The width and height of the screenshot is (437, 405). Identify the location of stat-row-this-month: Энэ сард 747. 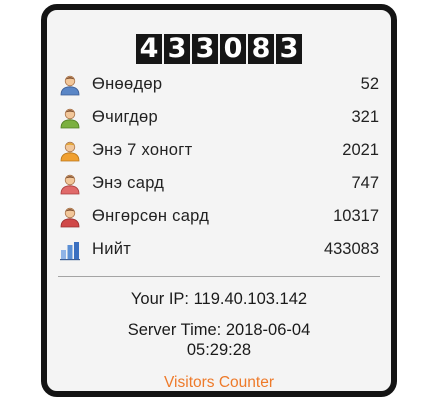
(219, 183).